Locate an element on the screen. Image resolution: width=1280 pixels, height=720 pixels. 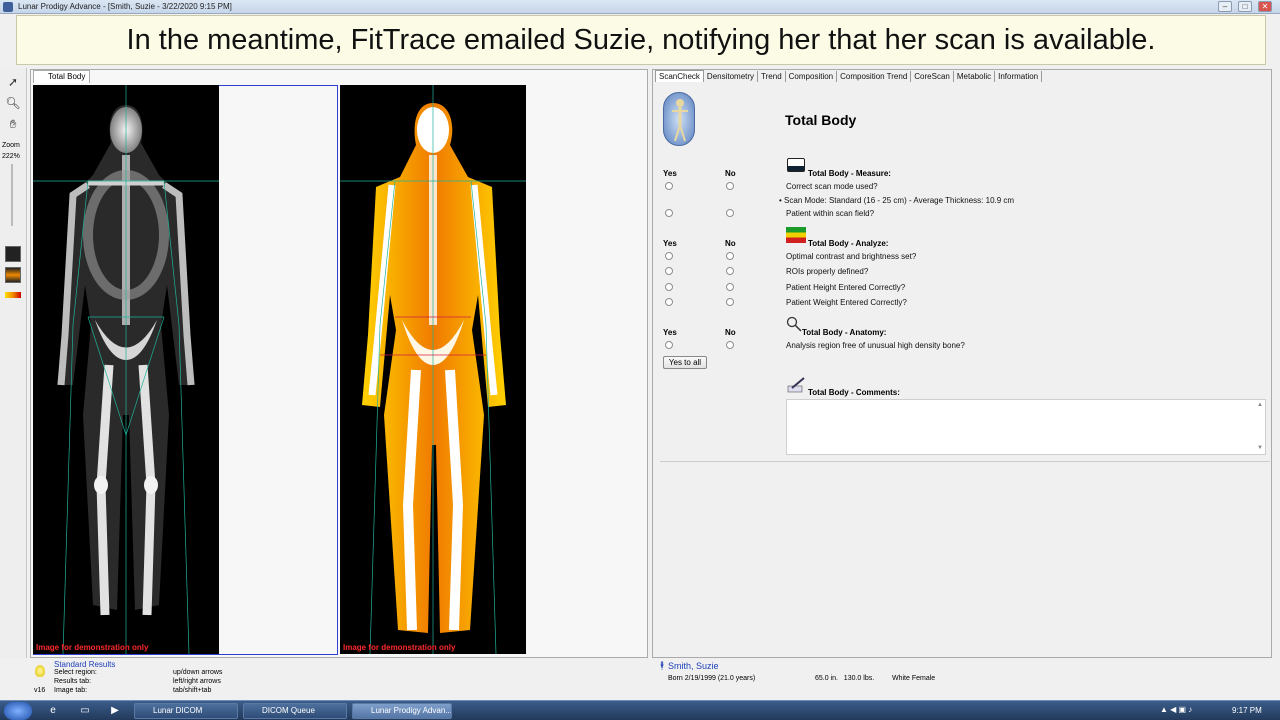
comments-pen-icon is located at coordinates (796, 385).